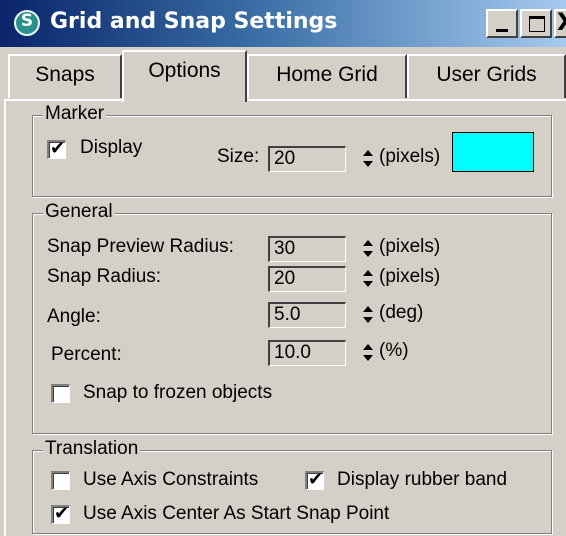 The height and width of the screenshot is (536, 566). Describe the element at coordinates (238, 156) in the screenshot. I see `size-label: Size:` at that location.